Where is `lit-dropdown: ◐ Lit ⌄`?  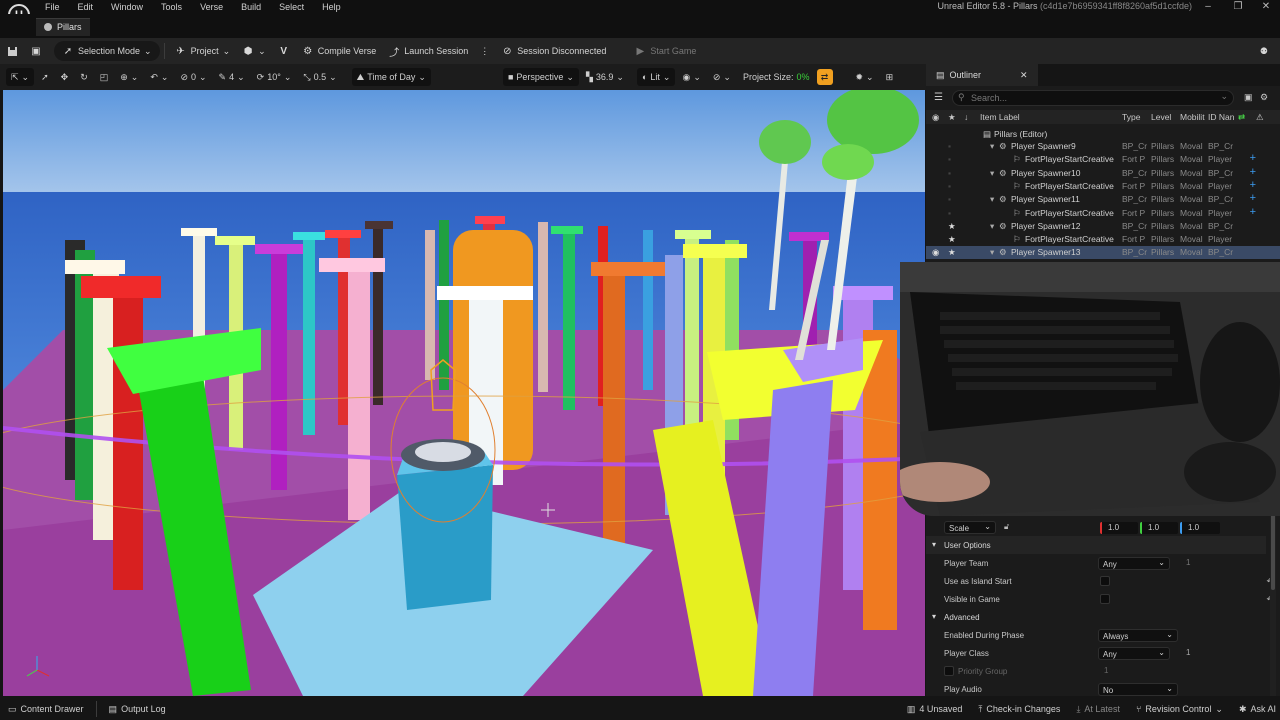
lit-dropdown: ◐ Lit ⌄ is located at coordinates (656, 77).